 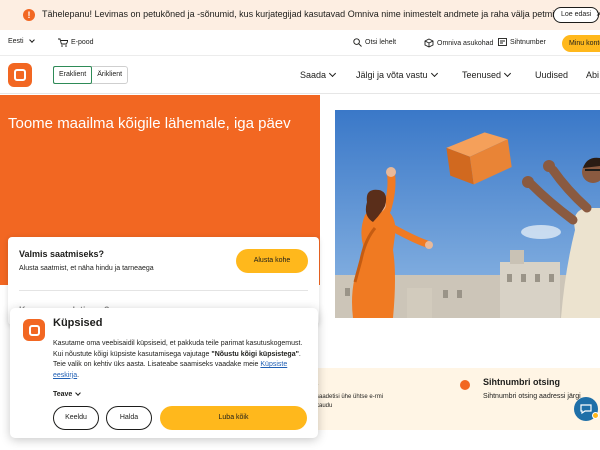 I want to click on cookie-more-info-toggle: Teave, so click(x=67, y=394).